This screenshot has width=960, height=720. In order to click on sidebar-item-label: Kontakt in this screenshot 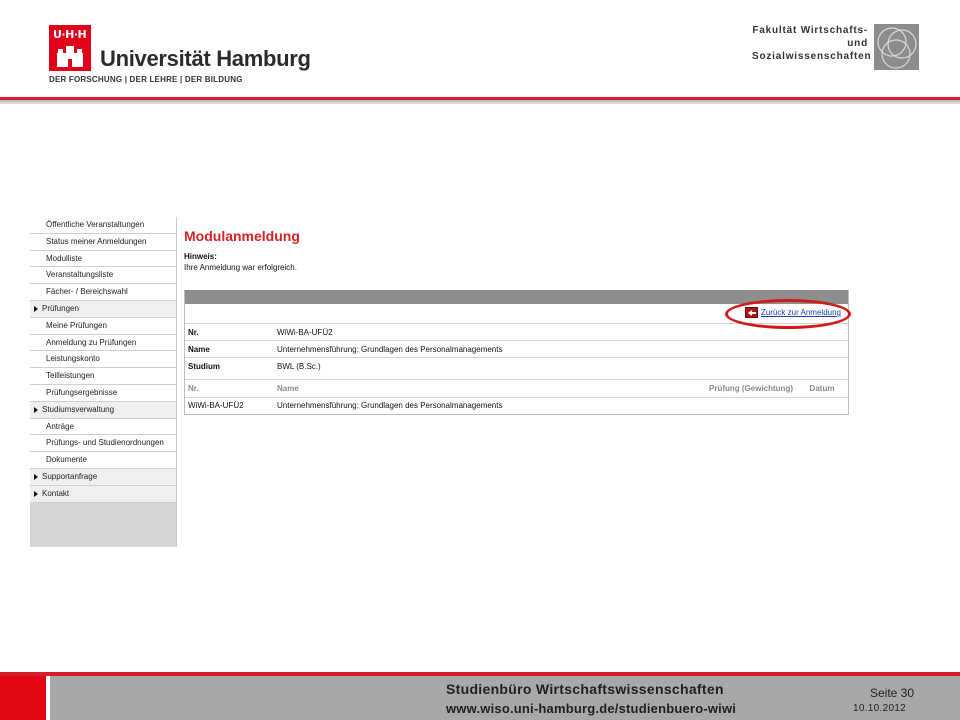, I will do `click(56, 493)`.